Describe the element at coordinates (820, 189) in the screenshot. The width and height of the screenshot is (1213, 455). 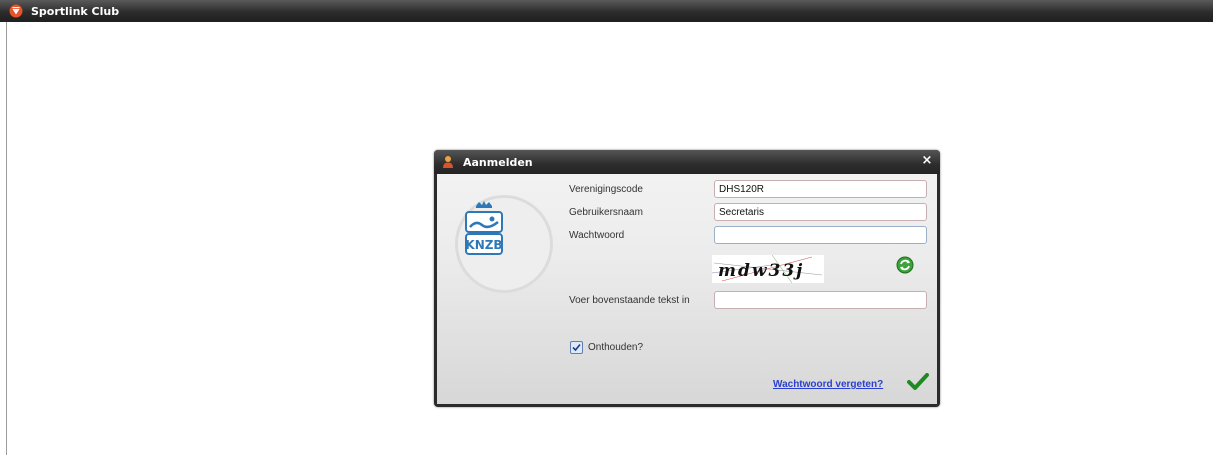
I see `club-code-field` at that location.